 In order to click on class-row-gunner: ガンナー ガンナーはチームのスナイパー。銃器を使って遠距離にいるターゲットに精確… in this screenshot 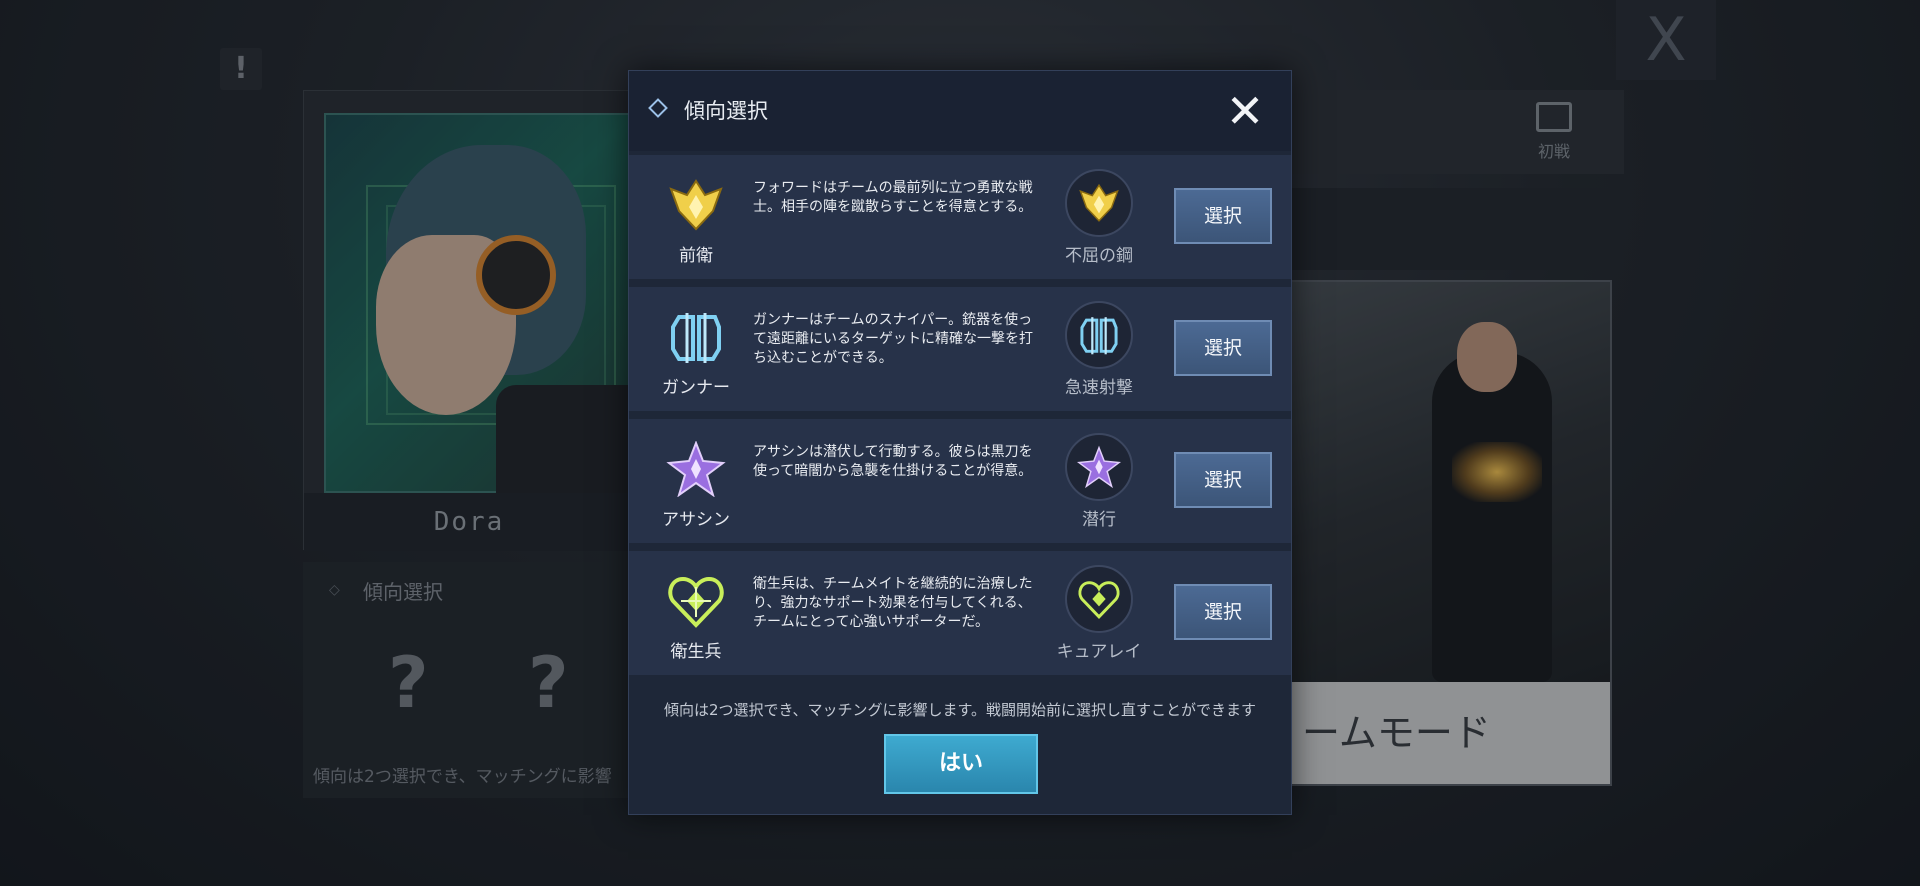, I will do `click(960, 349)`.